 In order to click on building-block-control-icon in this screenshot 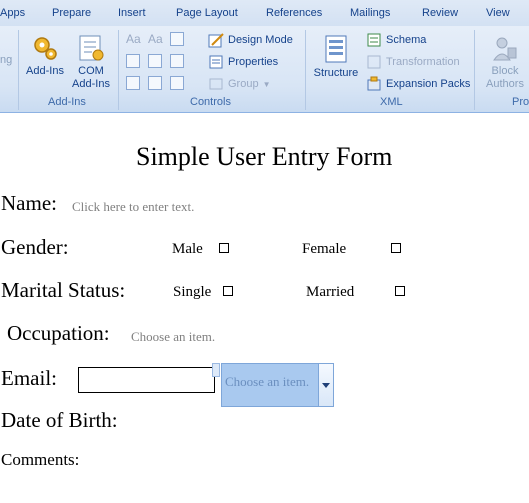, I will do `click(133, 83)`.